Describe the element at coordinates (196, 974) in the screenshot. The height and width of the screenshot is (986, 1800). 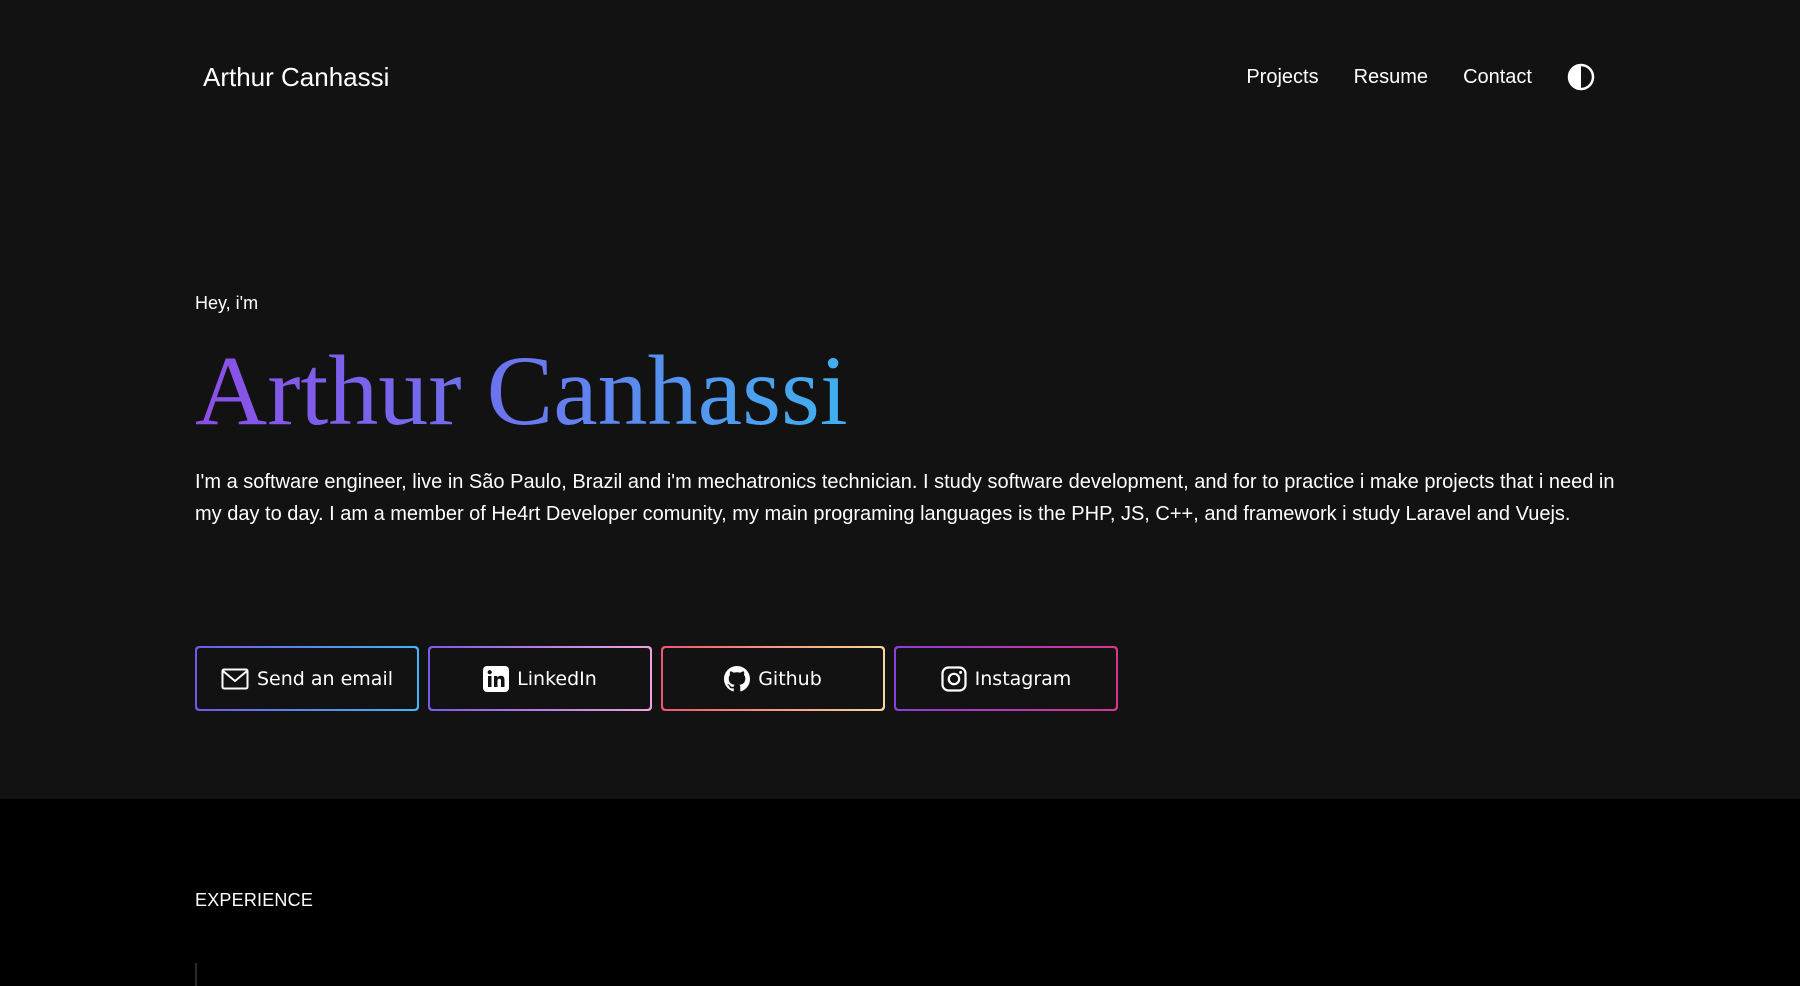
I see `timeline-line` at that location.